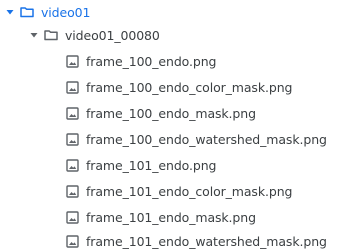 Image resolution: width=361 pixels, height=252 pixels. I want to click on tree-file-item: frame_100_endo.png, so click(141, 61).